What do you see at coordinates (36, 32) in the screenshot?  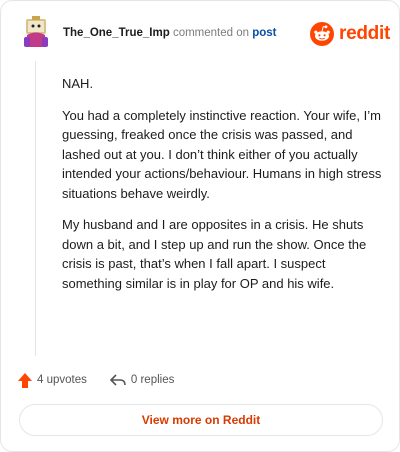 I see `avatar-icon` at bounding box center [36, 32].